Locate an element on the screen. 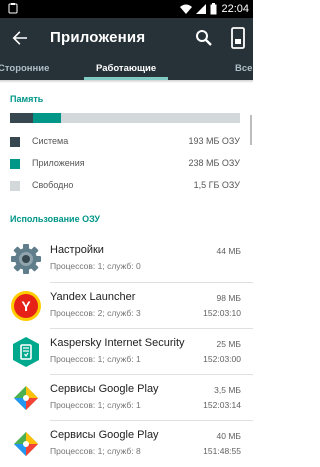 The width and height of the screenshot is (320, 467). app-memory-size: 98 МБ is located at coordinates (228, 298).